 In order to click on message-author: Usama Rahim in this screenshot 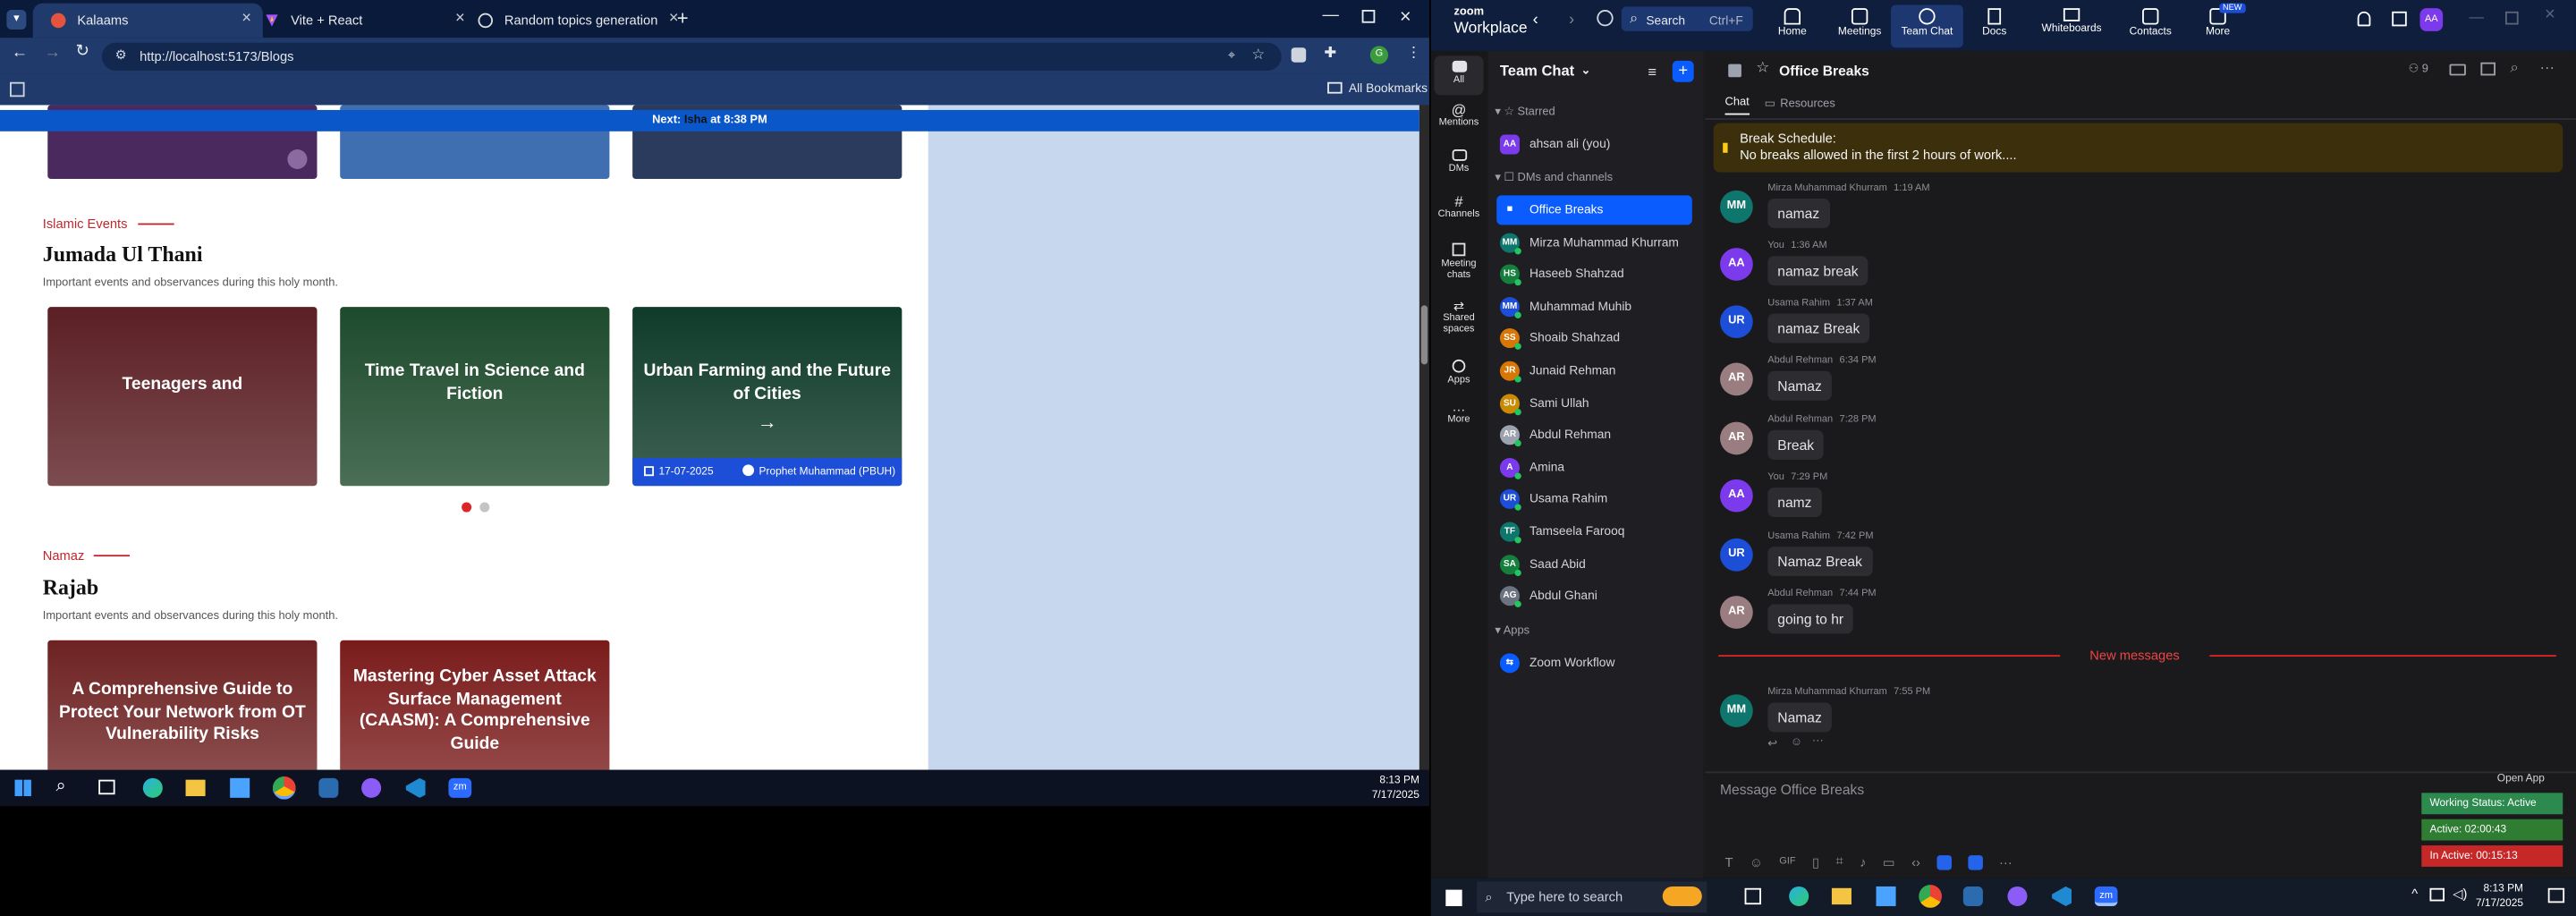, I will do `click(1798, 304)`.